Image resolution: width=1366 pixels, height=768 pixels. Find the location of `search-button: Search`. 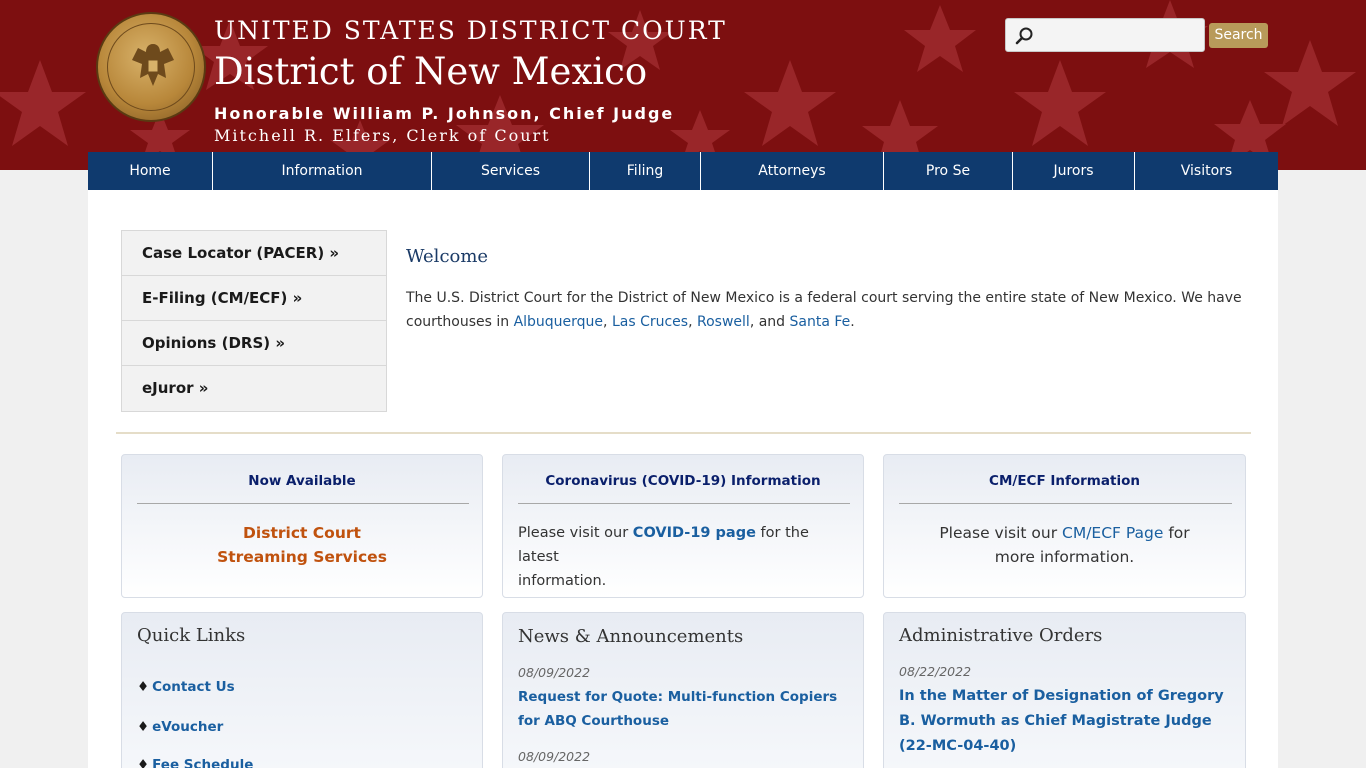

search-button: Search is located at coordinates (1238, 35).